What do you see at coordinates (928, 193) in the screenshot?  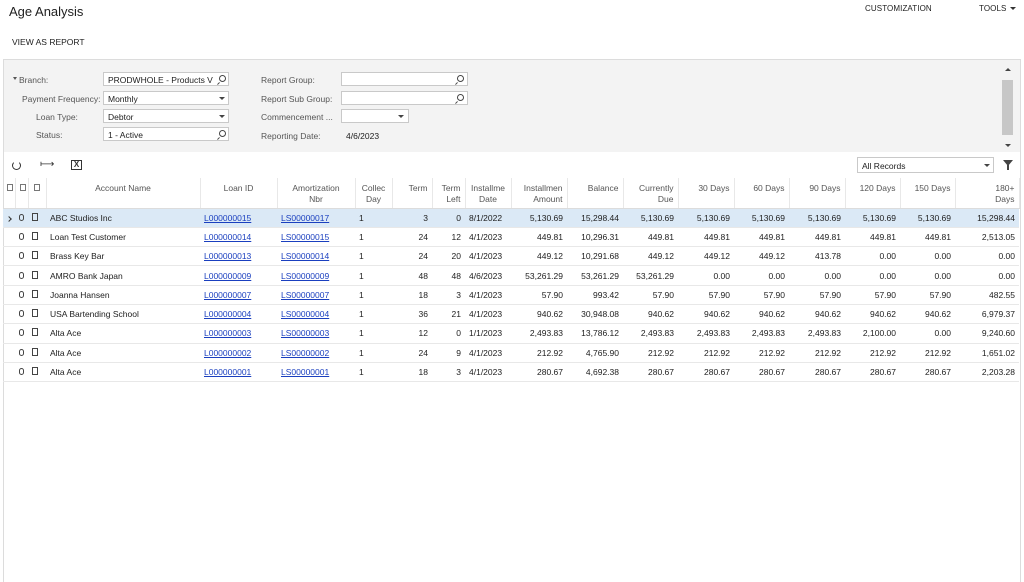 I see `column-header-d150: 150 Days` at bounding box center [928, 193].